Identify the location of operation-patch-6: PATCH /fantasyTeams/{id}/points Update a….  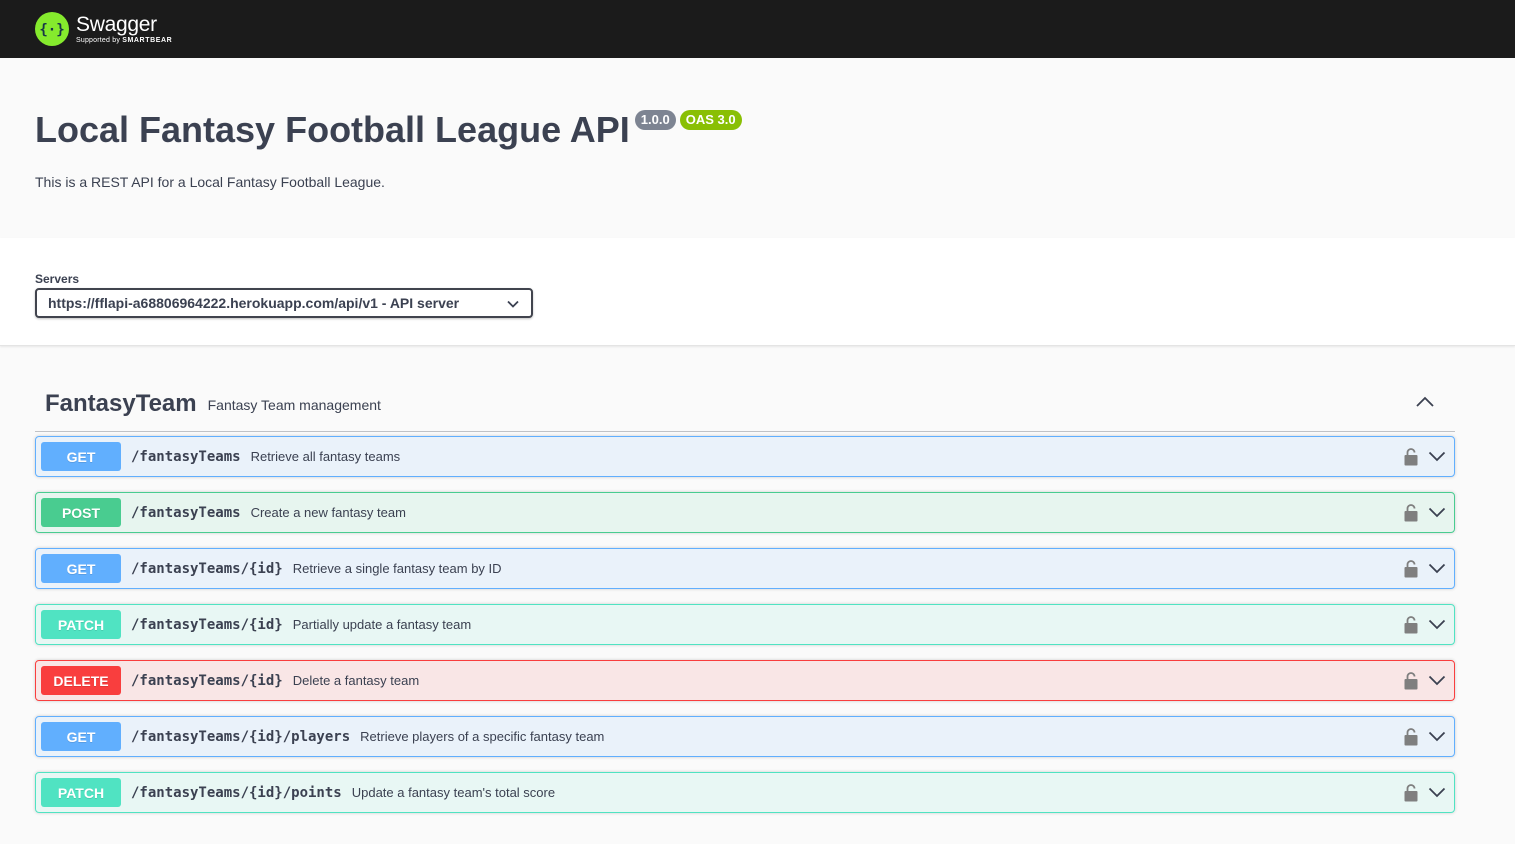
(745, 792).